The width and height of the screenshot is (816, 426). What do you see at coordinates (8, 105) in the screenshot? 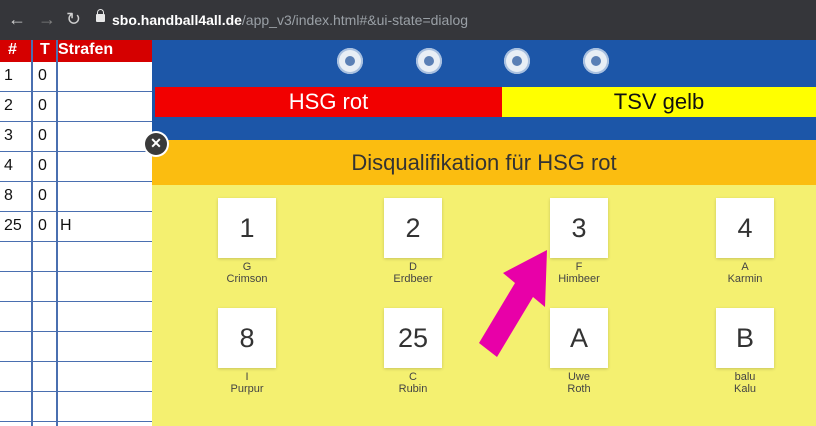
I see `cell-num: 2` at bounding box center [8, 105].